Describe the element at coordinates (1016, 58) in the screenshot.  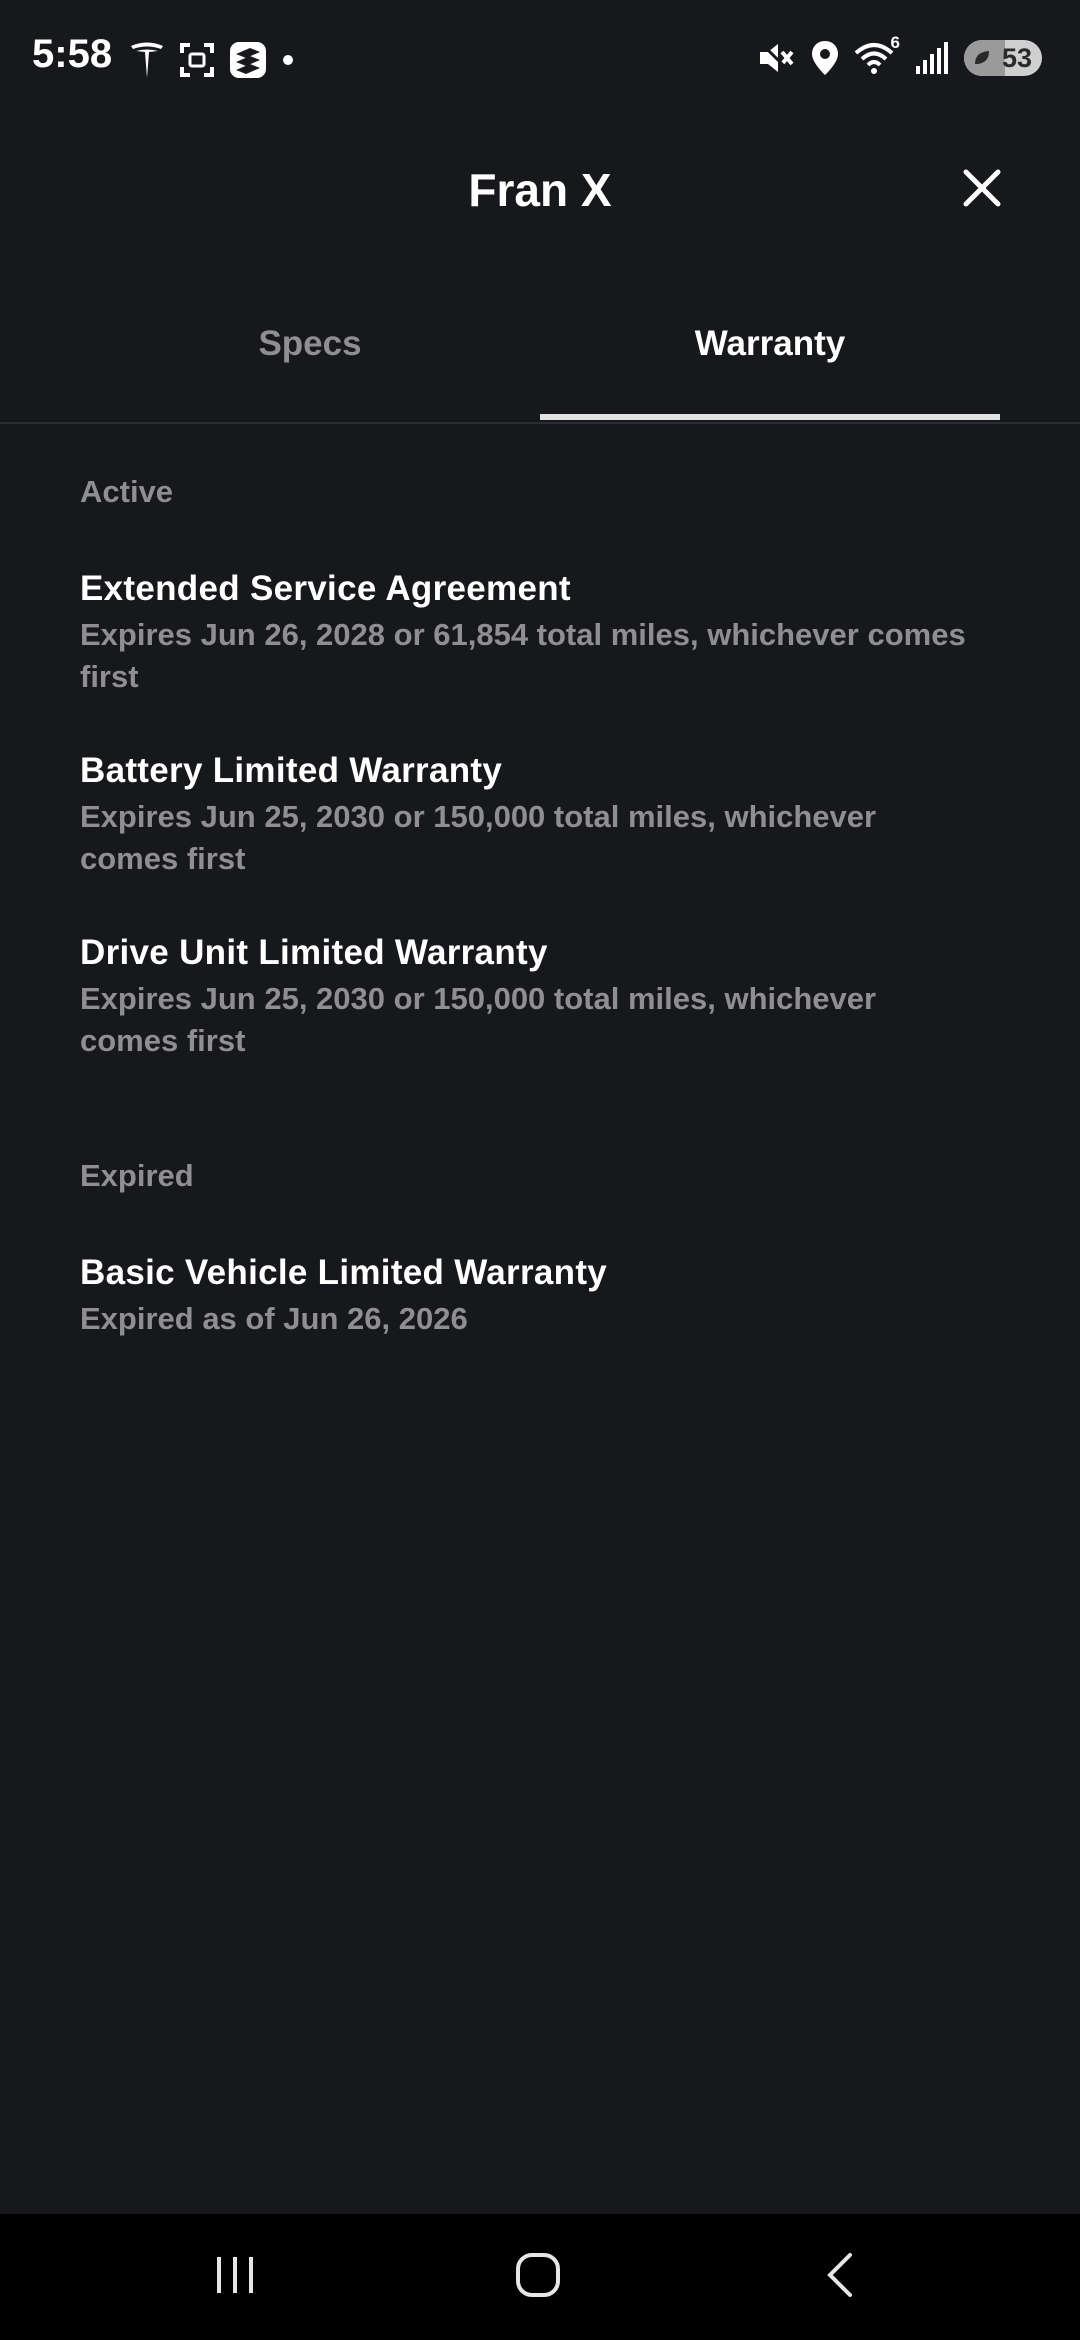
I see `battery-level: 53` at that location.